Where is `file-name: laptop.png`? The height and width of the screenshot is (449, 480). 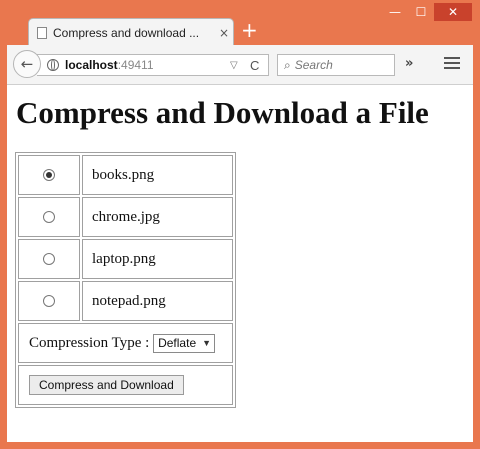 file-name: laptop.png is located at coordinates (157, 259).